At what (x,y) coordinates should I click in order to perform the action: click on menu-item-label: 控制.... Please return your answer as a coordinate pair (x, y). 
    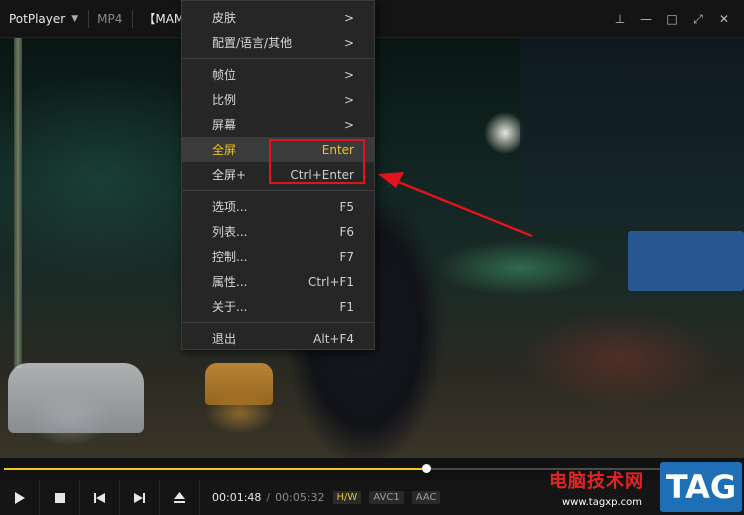
    Looking at the image, I should click on (230, 257).